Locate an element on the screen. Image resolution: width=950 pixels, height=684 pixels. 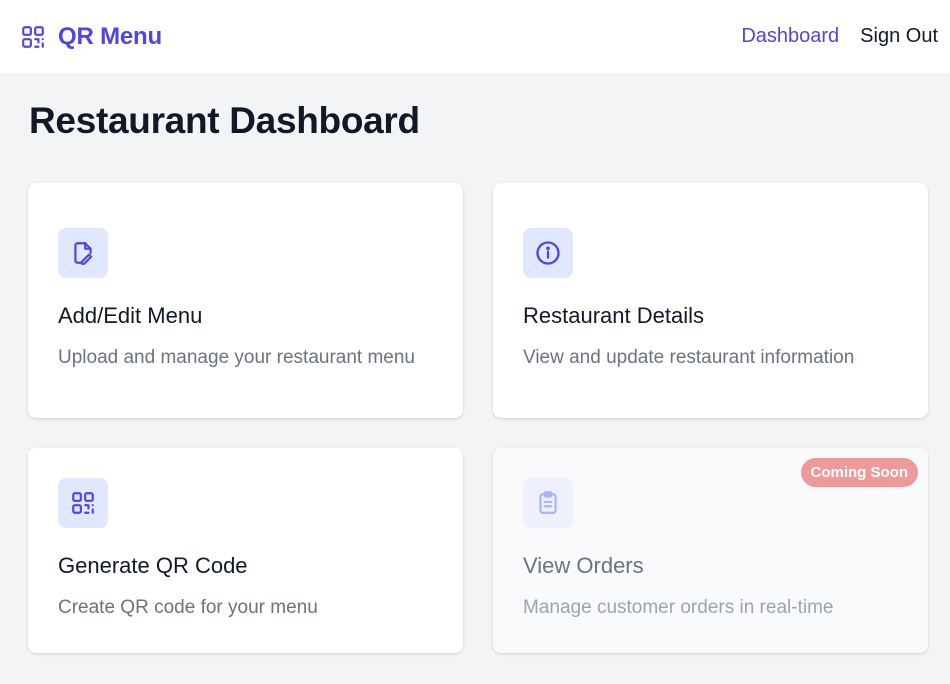
page-title: Restaurant Dashboard is located at coordinates (224, 120).